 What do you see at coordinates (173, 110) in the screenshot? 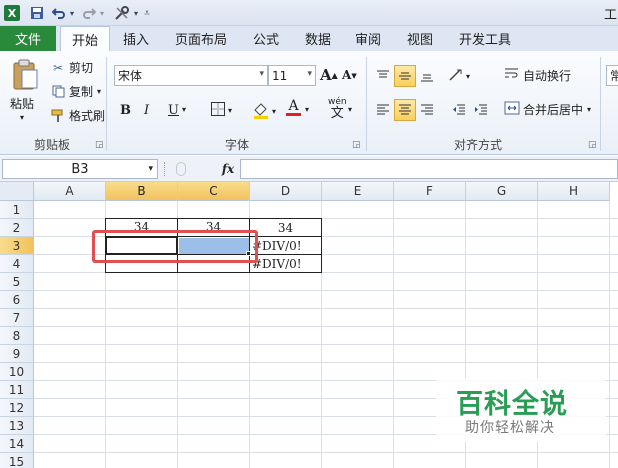
I see `underline-button: U` at bounding box center [173, 110].